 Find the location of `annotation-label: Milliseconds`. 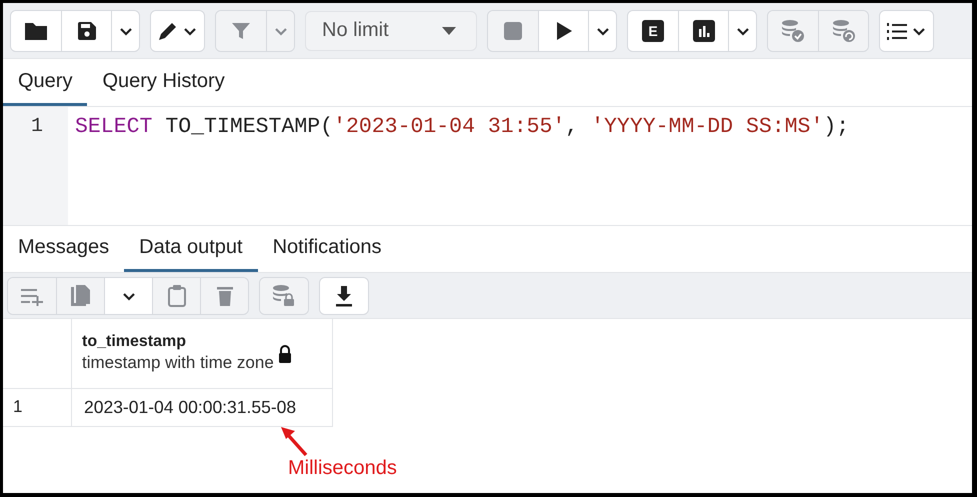

annotation-label: Milliseconds is located at coordinates (342, 468).